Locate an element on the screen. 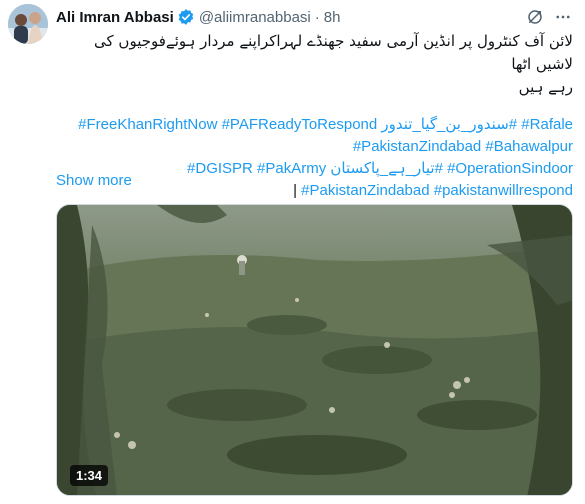  tweet-text-line-2: رہے ہیں is located at coordinates (545, 87).